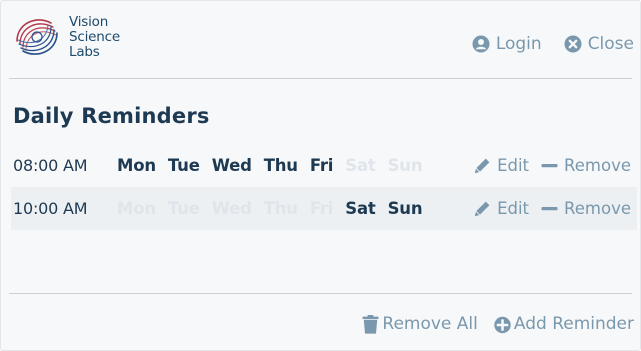 This screenshot has width=641, height=351. Describe the element at coordinates (370, 324) in the screenshot. I see `trash-icon` at that location.